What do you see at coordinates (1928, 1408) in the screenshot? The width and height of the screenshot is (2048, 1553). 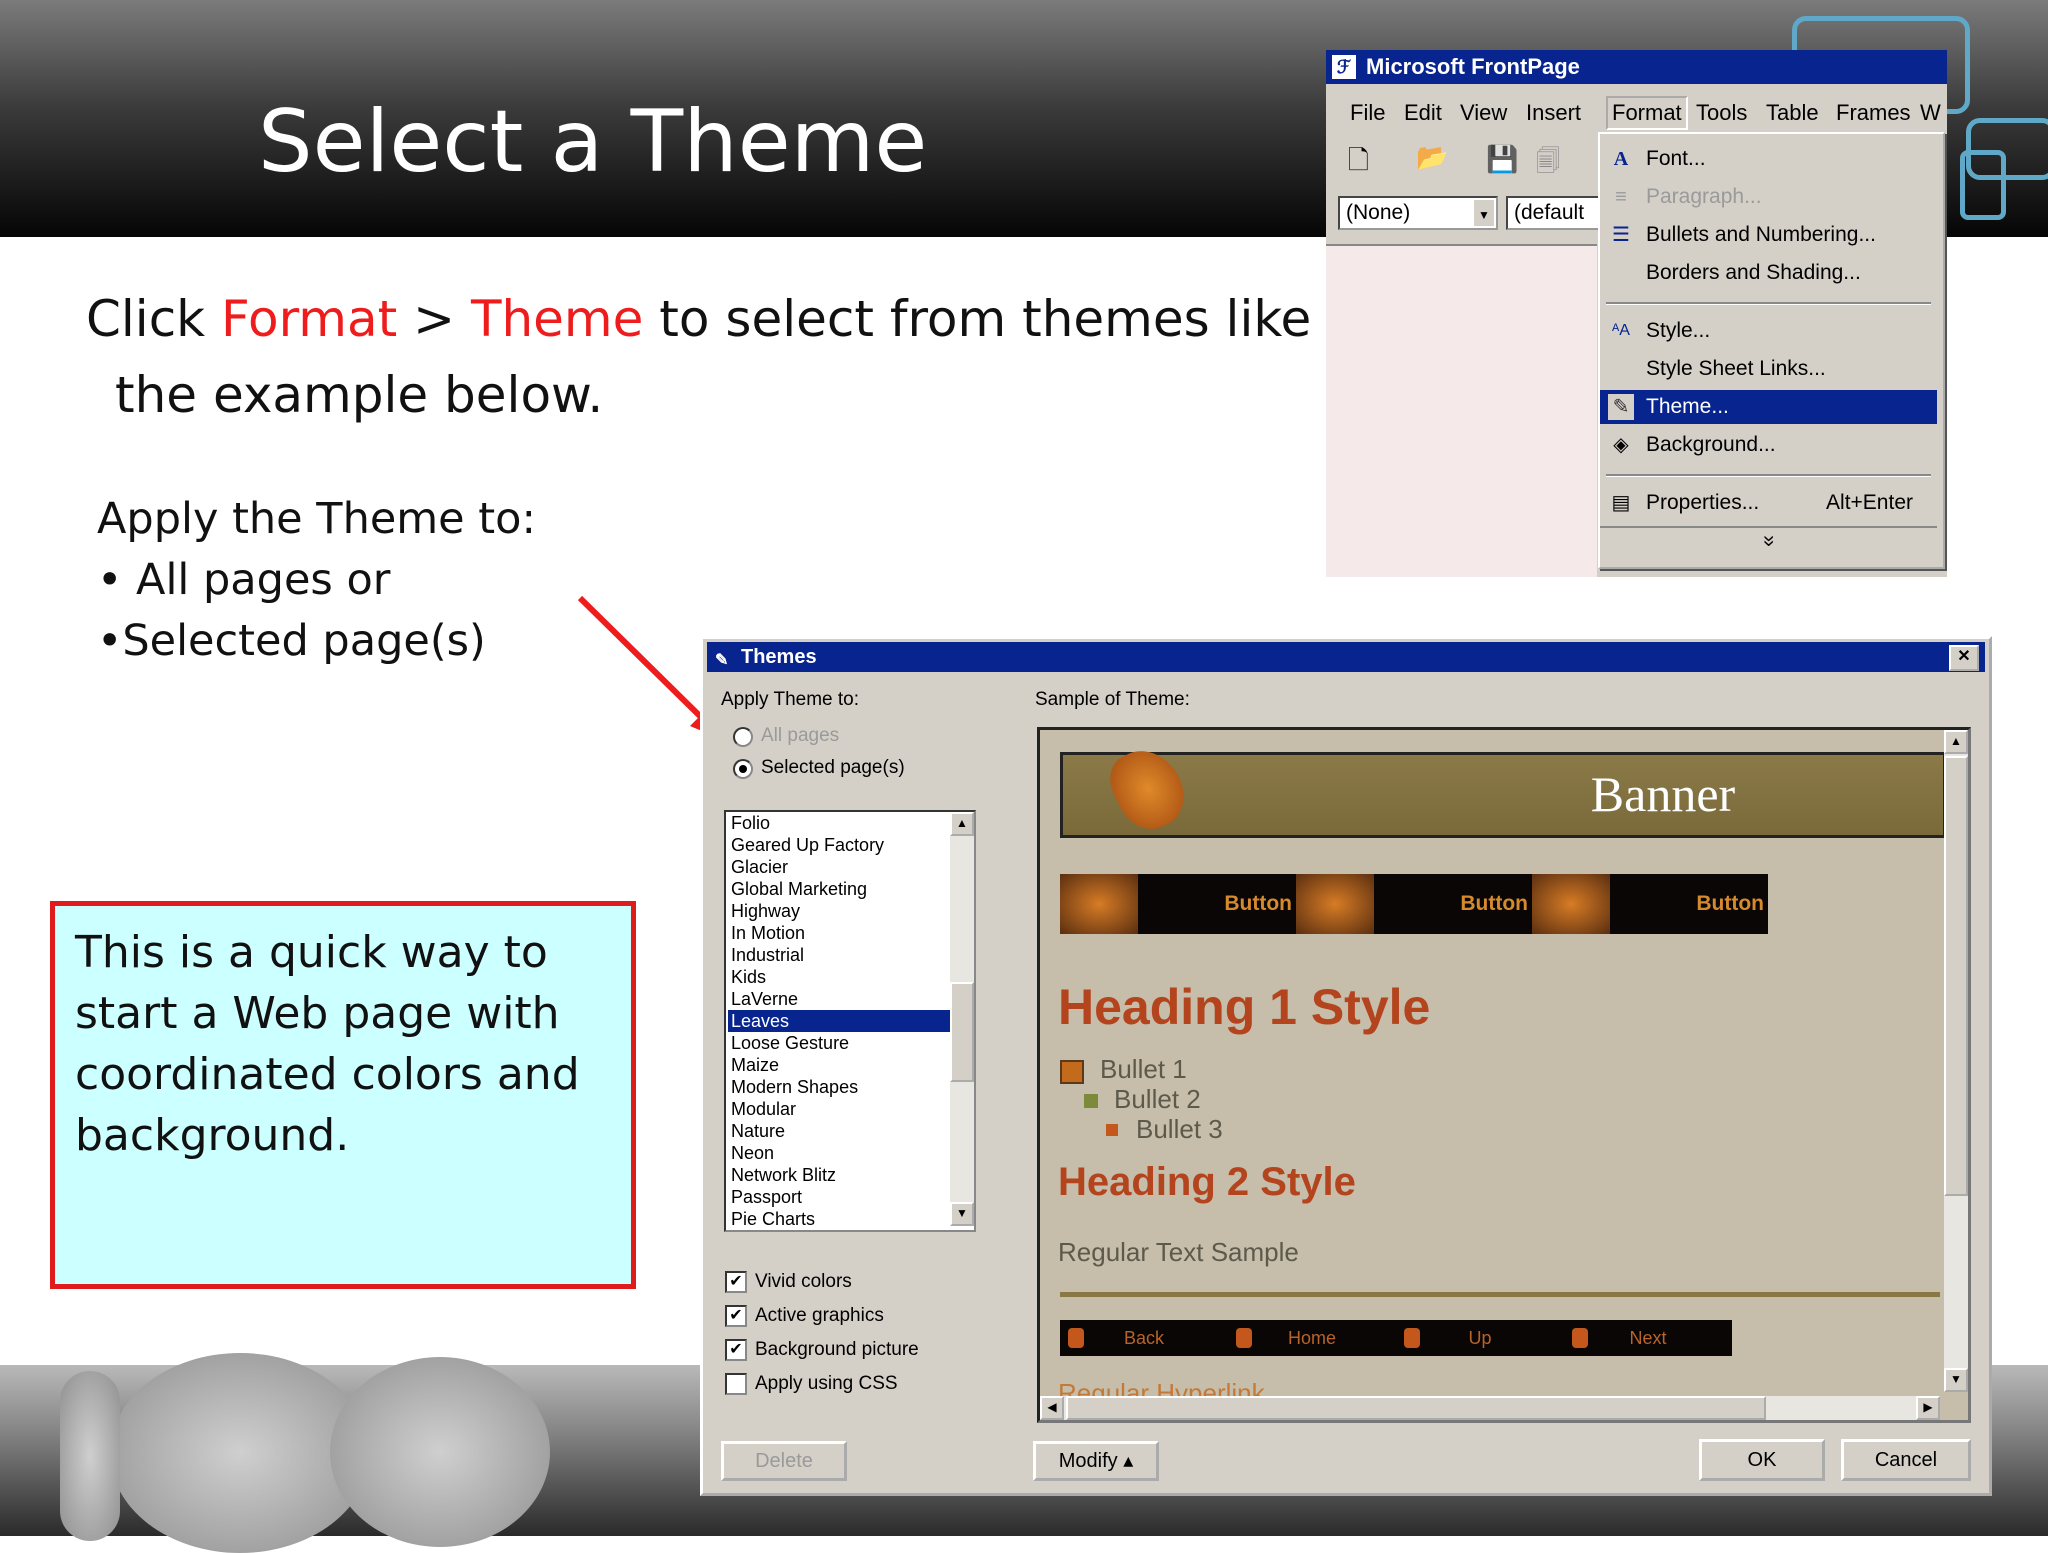 I see `scroll-right-icon: ▶` at bounding box center [1928, 1408].